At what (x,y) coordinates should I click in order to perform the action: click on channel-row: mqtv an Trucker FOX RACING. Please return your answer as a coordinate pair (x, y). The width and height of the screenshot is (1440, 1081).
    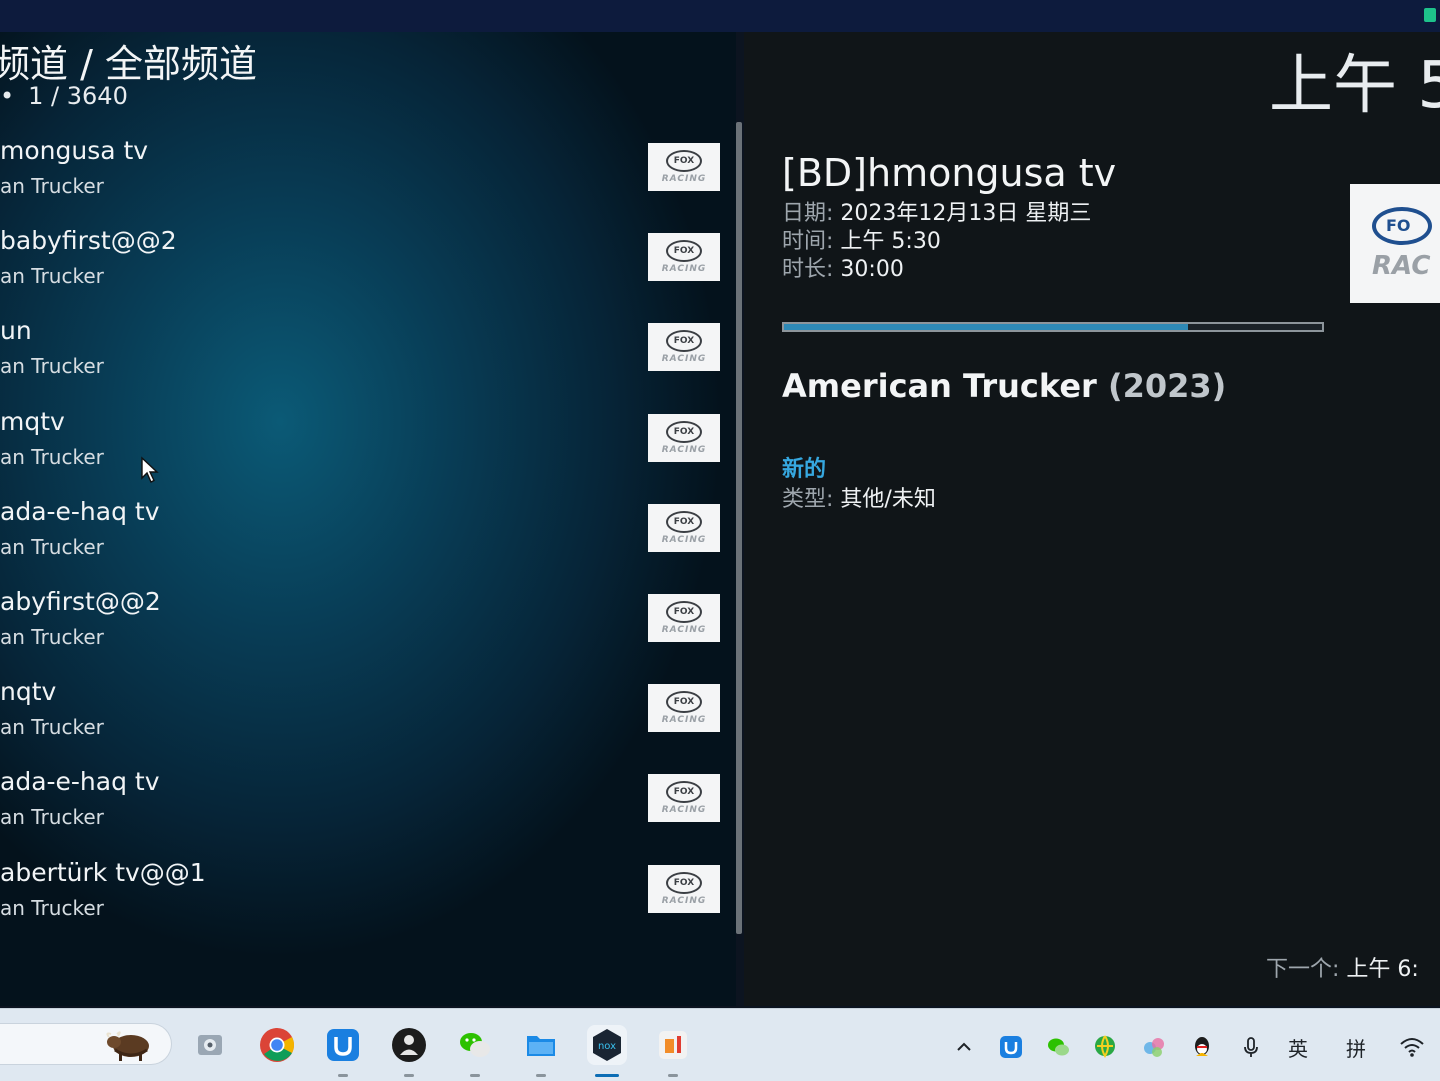
    Looking at the image, I should click on (361, 447).